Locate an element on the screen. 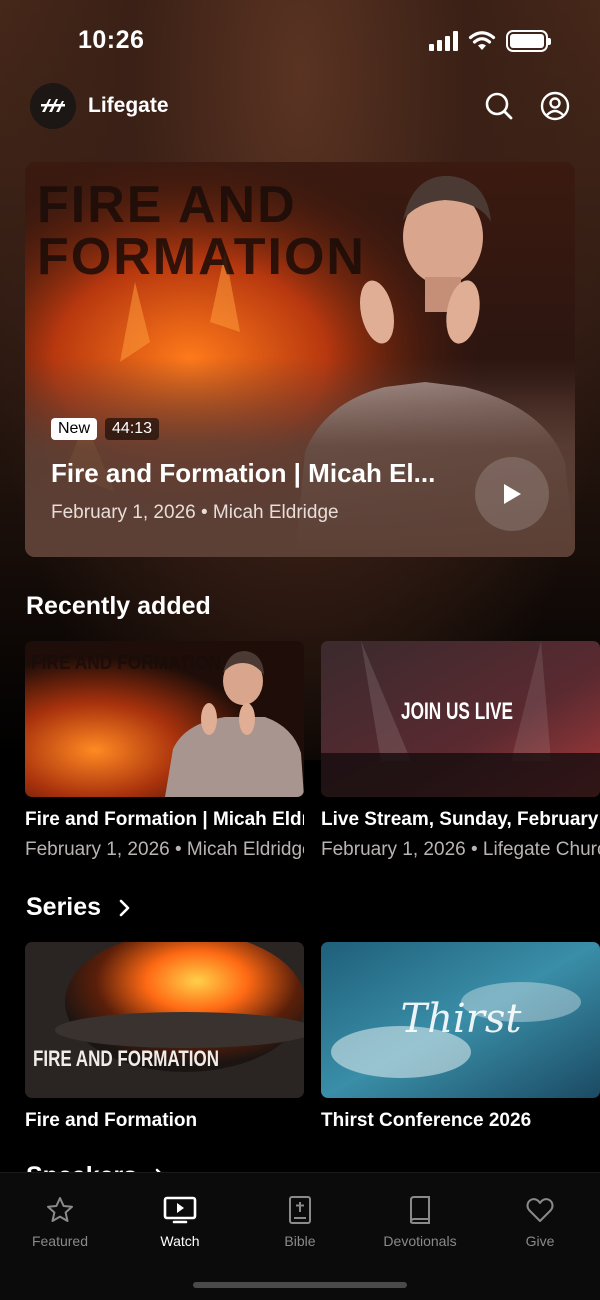 This screenshot has width=600, height=1300. recently-added-title: Recently added is located at coordinates (118, 606).